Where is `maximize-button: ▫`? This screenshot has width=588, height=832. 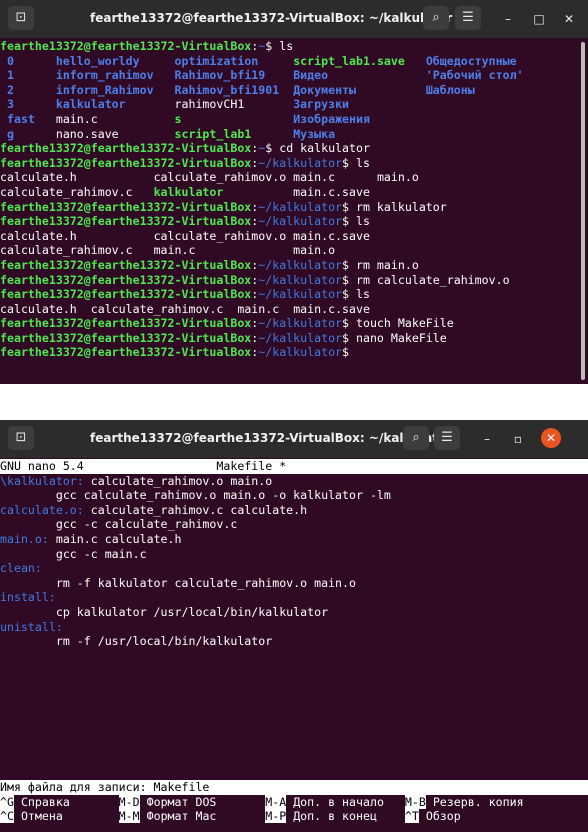
maximize-button: ▫ is located at coordinates (518, 439).